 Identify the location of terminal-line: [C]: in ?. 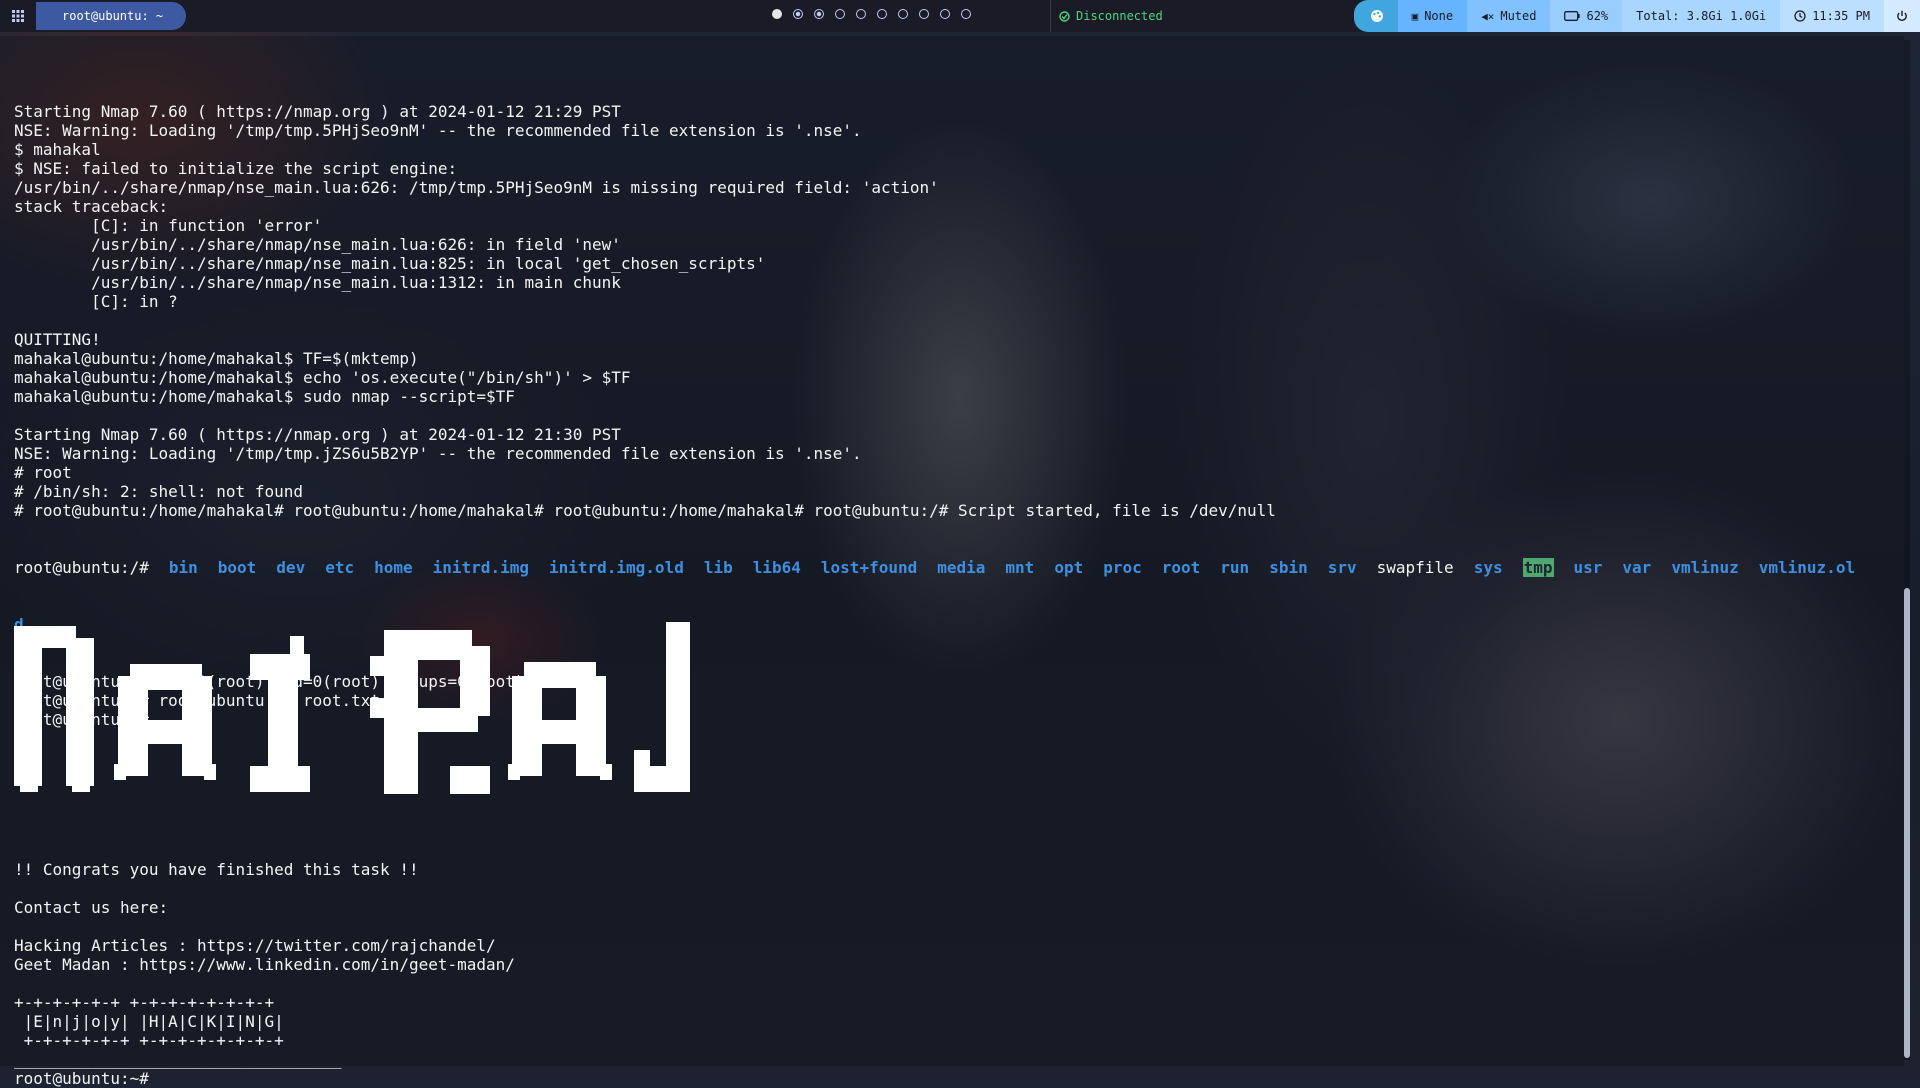
(96, 301).